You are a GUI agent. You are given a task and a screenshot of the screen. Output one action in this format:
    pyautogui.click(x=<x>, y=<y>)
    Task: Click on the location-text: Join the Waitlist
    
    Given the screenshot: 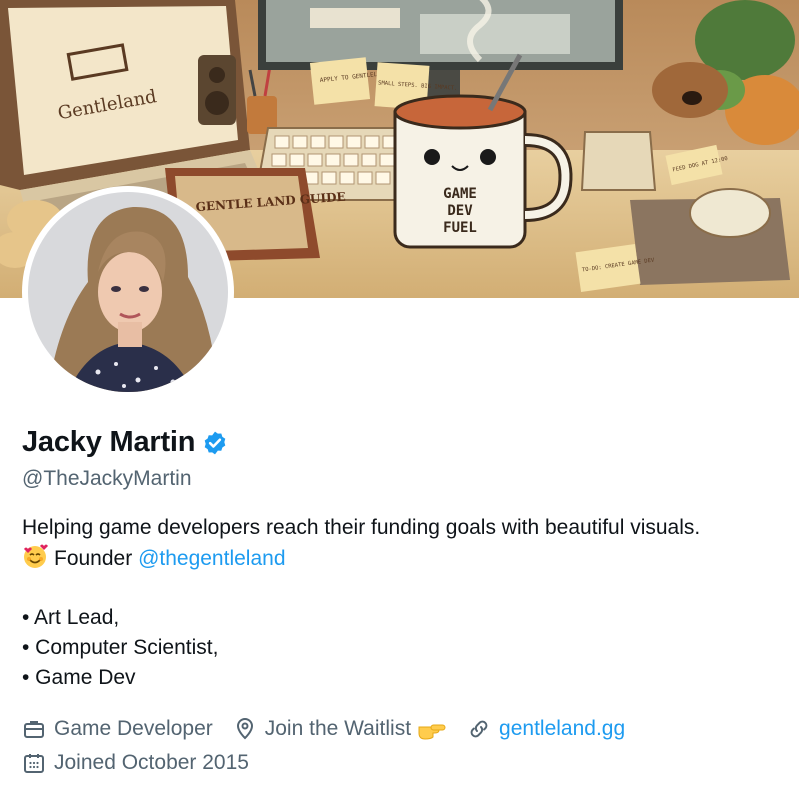 What is the action you would take?
    pyautogui.click(x=338, y=728)
    